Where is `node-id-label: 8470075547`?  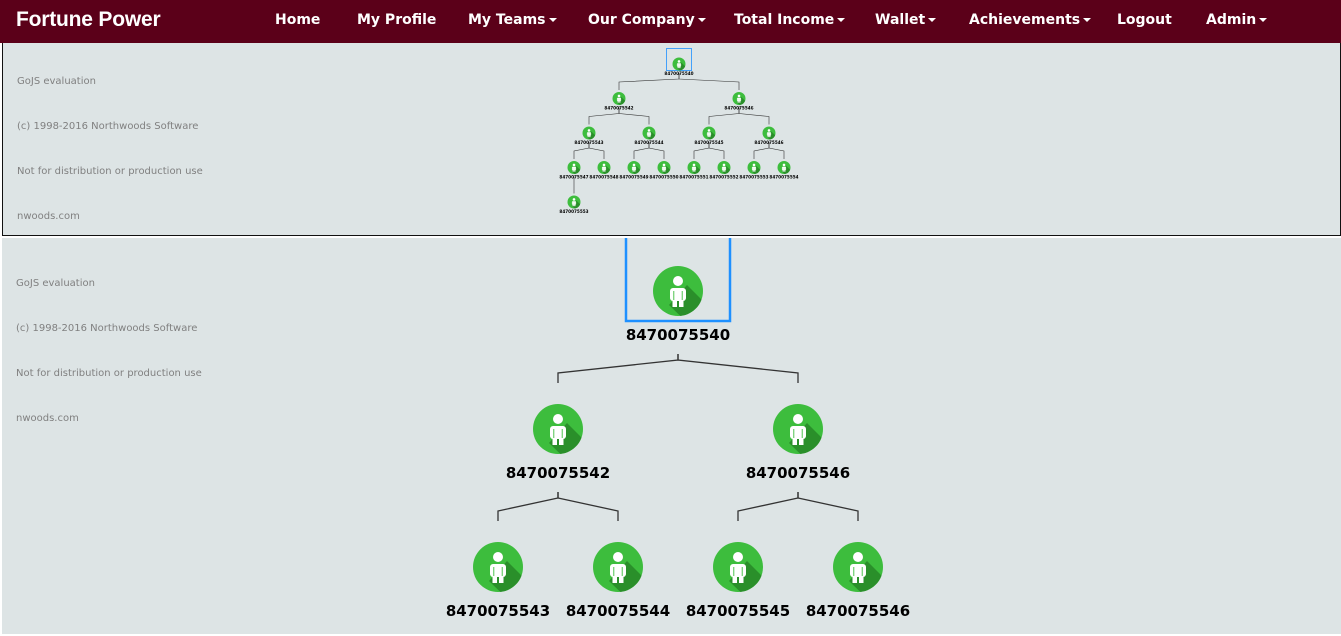 node-id-label: 8470075547 is located at coordinates (573, 177).